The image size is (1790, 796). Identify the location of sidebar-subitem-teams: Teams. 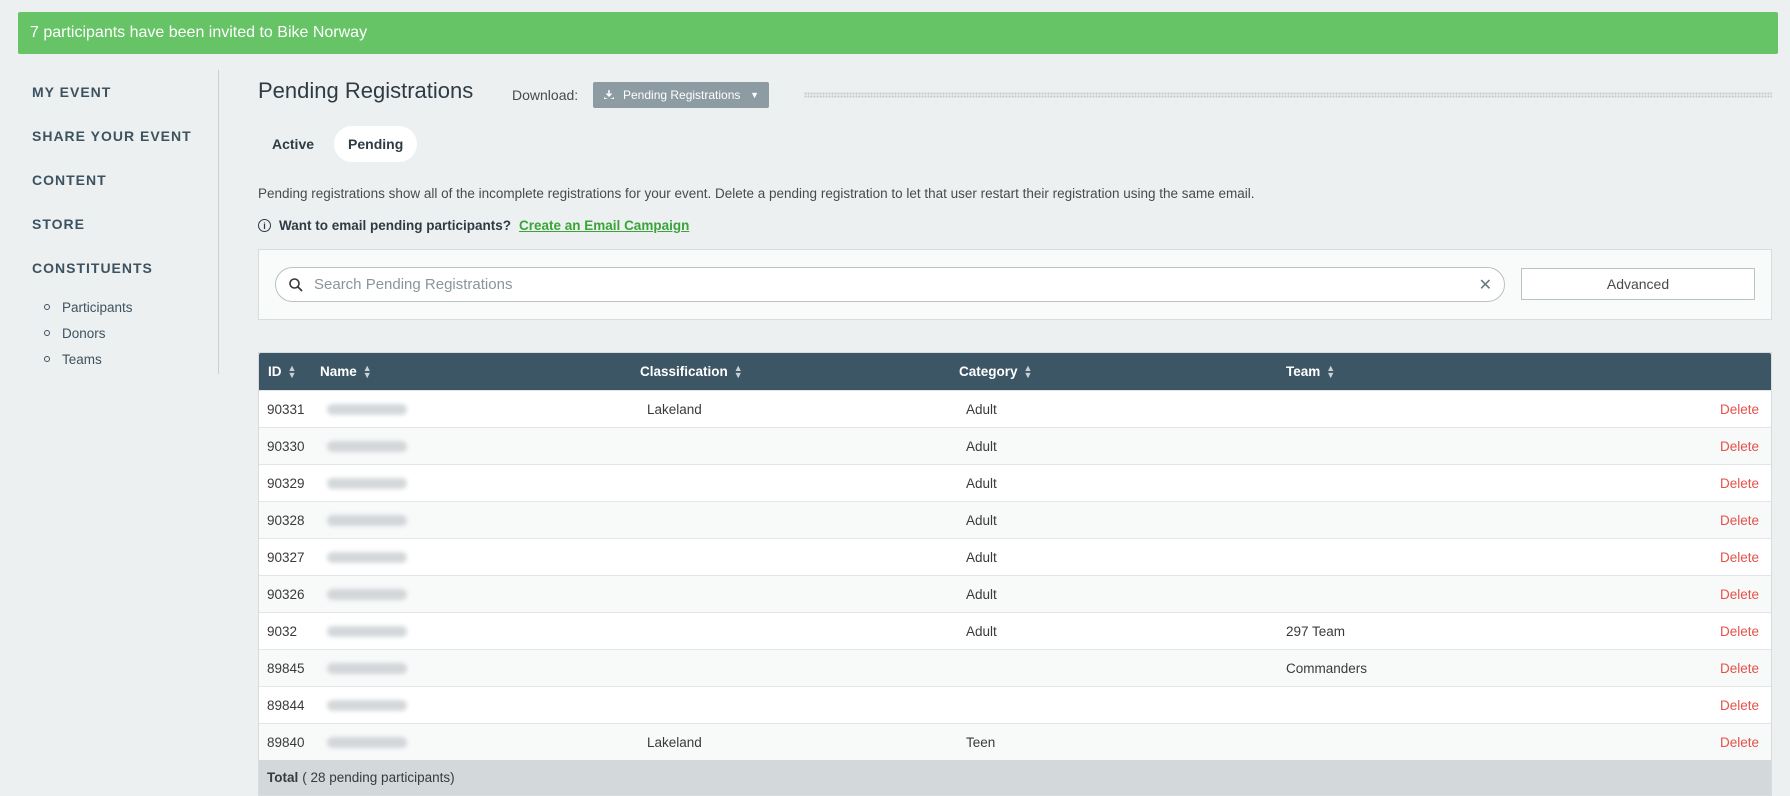
(88, 359).